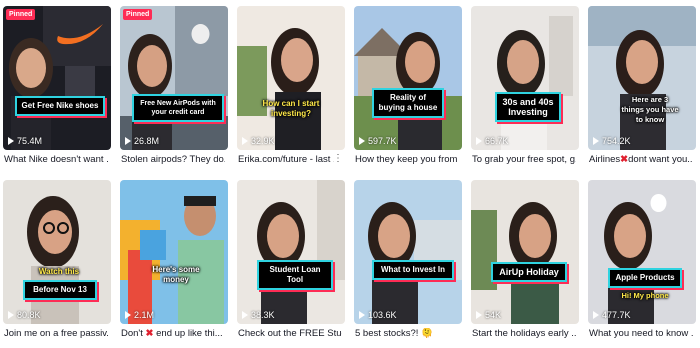  What do you see at coordinates (529, 272) in the screenshot?
I see `video-caption: AirUp Holiday` at bounding box center [529, 272].